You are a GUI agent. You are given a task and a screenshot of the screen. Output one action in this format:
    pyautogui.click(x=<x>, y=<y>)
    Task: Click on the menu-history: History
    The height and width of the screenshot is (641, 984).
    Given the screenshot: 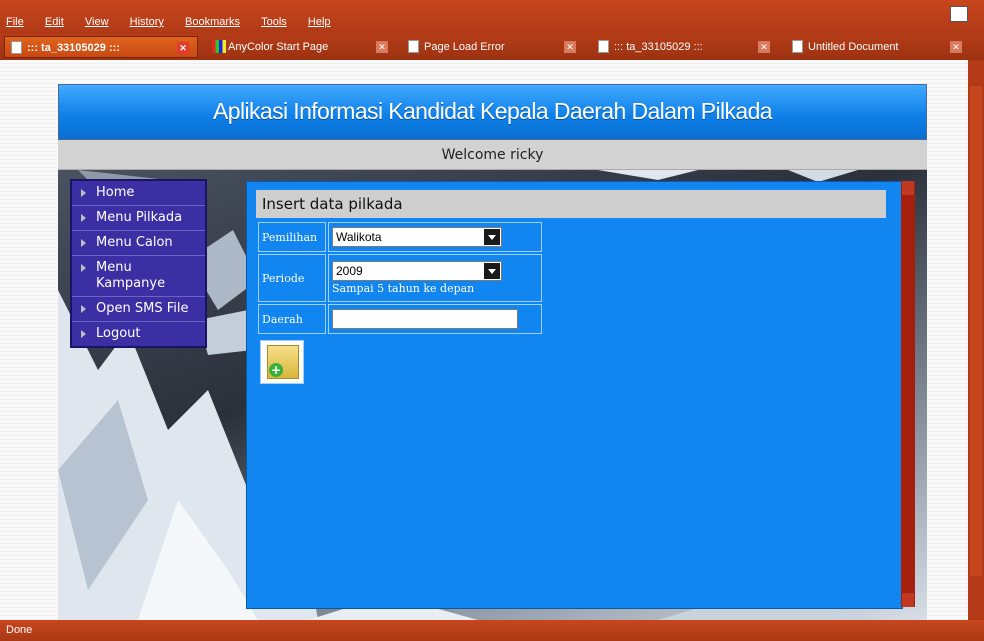 What is the action you would take?
    pyautogui.click(x=147, y=22)
    